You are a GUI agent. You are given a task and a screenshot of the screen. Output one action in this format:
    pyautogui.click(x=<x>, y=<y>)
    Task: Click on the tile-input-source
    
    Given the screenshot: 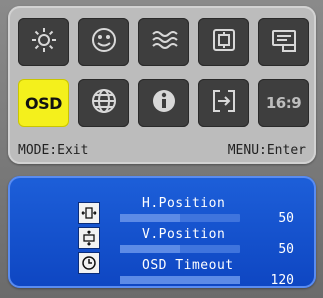 What is the action you would take?
    pyautogui.click(x=223, y=103)
    